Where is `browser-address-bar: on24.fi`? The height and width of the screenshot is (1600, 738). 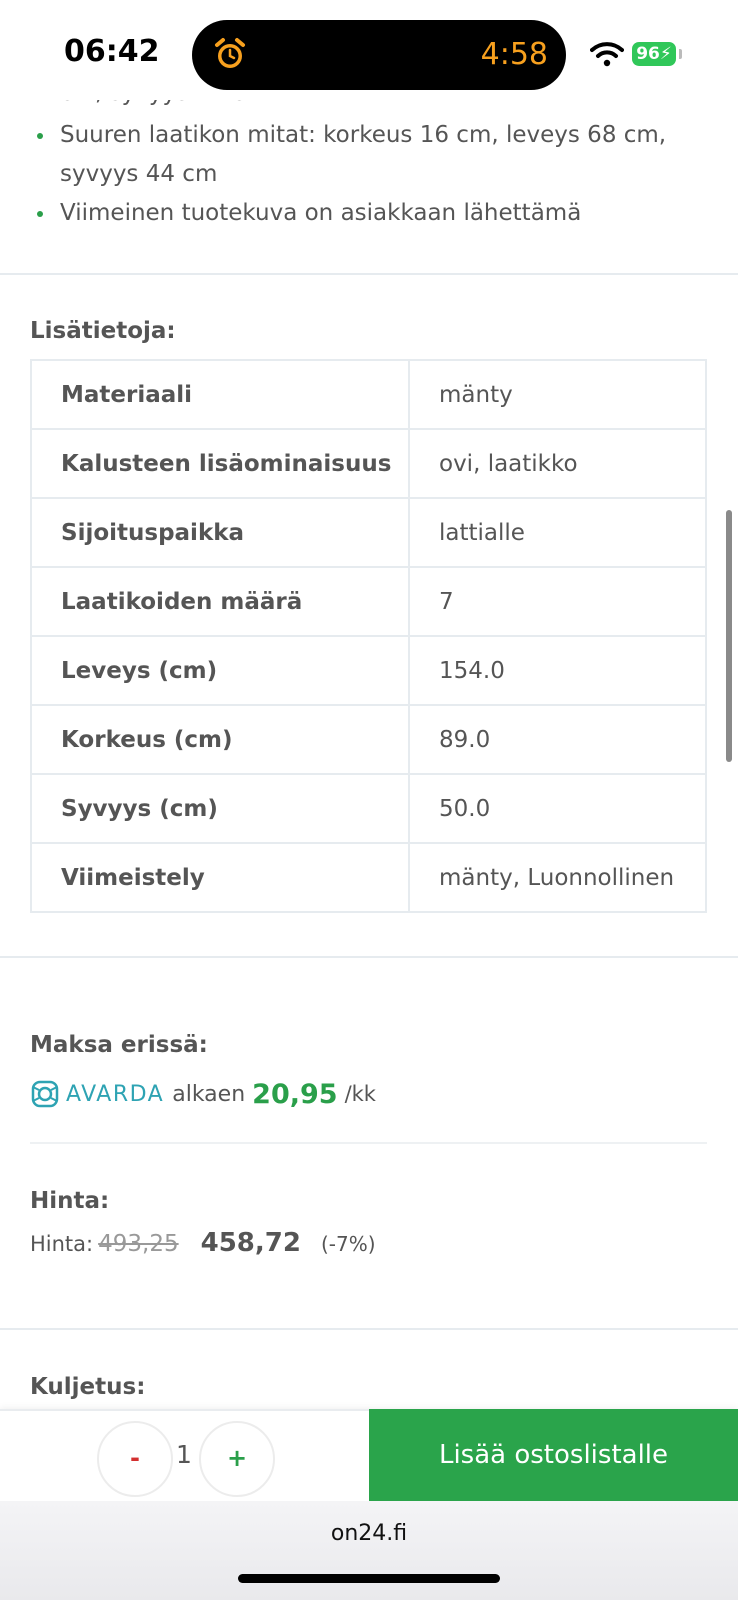 browser-address-bar: on24.fi is located at coordinates (369, 1550).